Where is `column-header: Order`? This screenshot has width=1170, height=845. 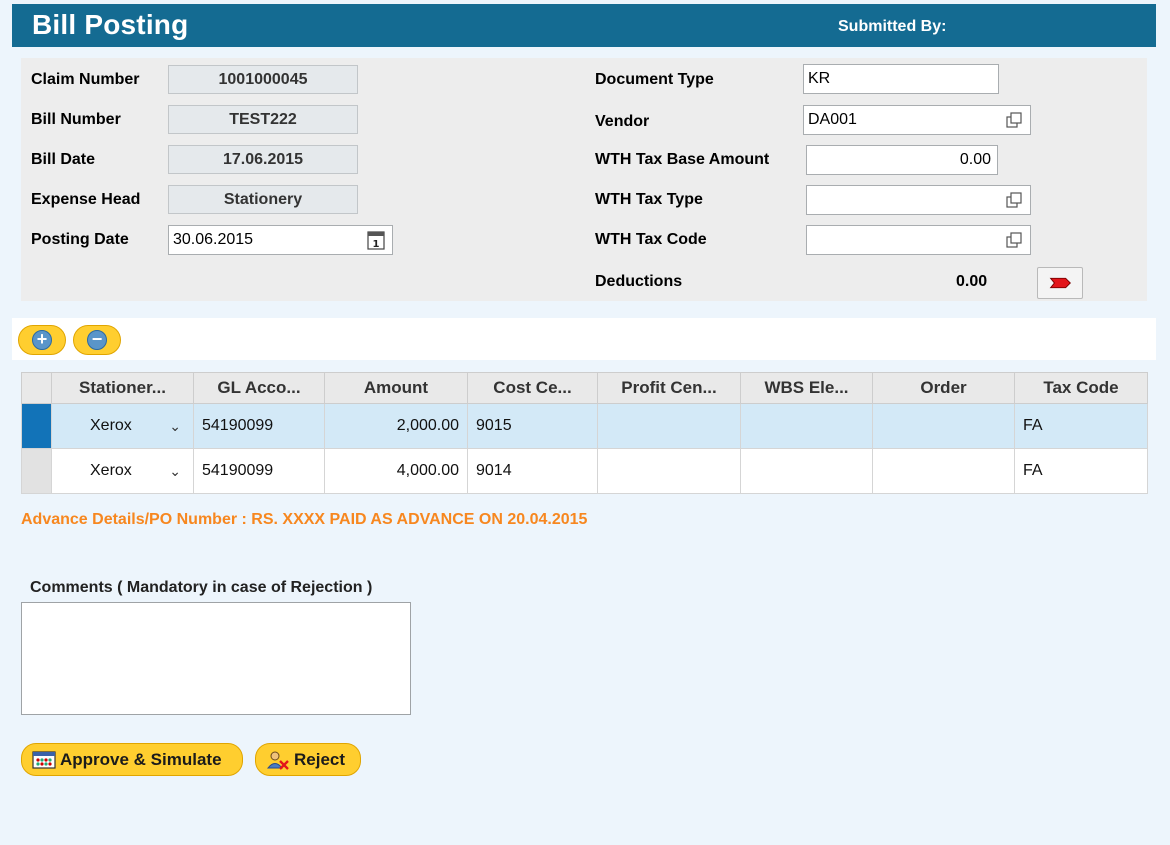 column-header: Order is located at coordinates (943, 388).